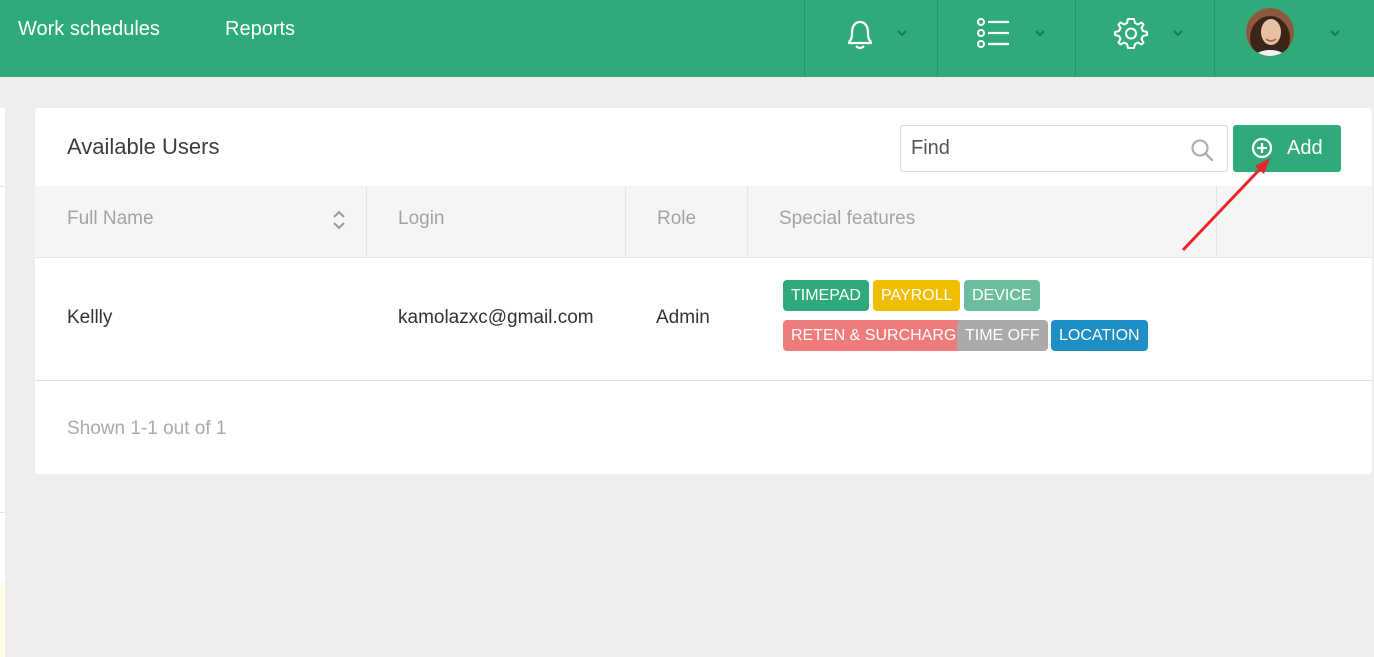 This screenshot has width=1374, height=657. What do you see at coordinates (1225, 205) in the screenshot?
I see `annotation-arrow` at bounding box center [1225, 205].